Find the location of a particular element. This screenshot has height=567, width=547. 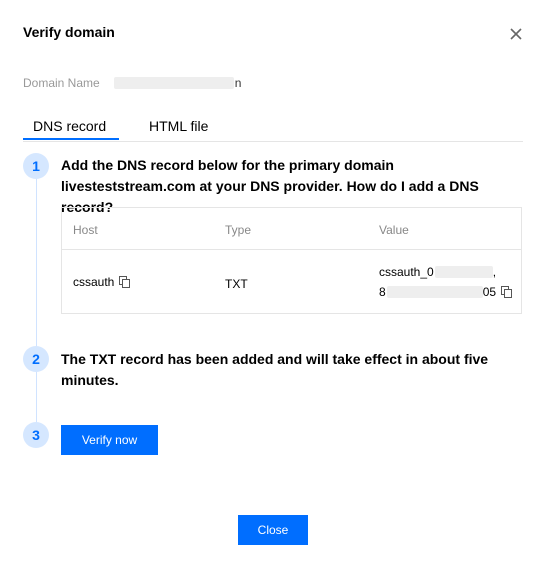

step-connector-line is located at coordinates (36, 306).